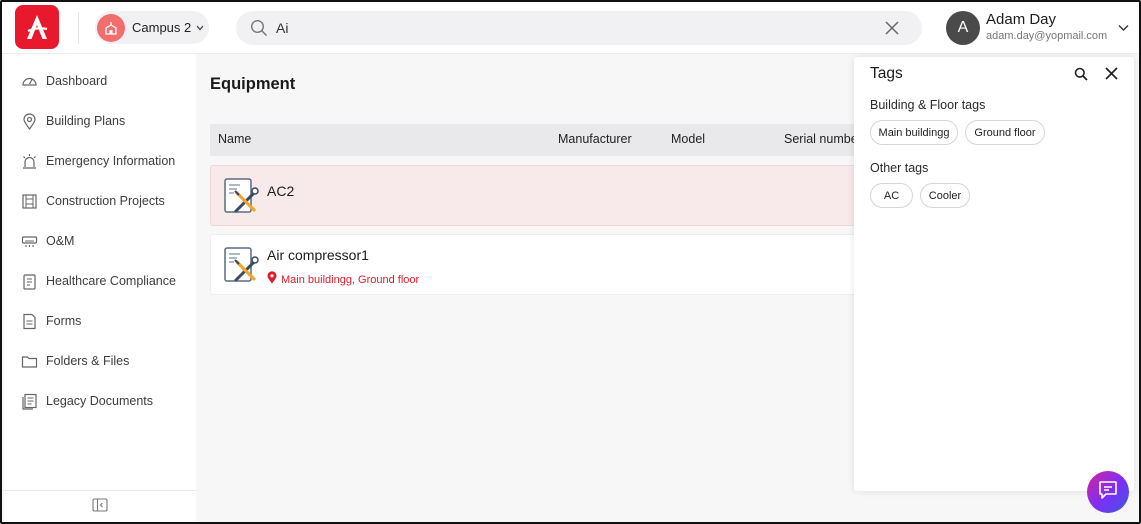  Describe the element at coordinates (77, 81) in the screenshot. I see `sidebar-item-label: Dashboard` at that location.